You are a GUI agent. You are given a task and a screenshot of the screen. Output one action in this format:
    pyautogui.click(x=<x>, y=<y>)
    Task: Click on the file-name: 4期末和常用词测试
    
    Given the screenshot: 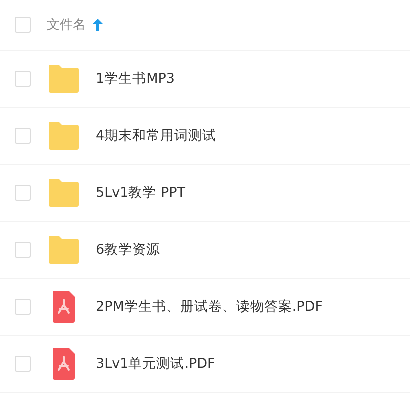 What is the action you would take?
    pyautogui.click(x=156, y=136)
    